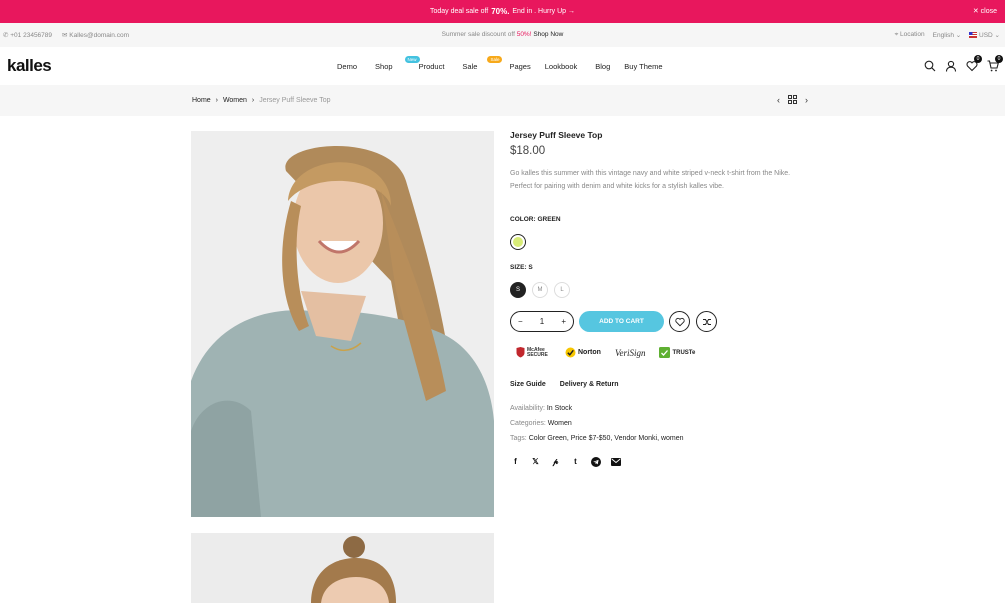  I want to click on size-guide-link: Size Guide, so click(528, 384).